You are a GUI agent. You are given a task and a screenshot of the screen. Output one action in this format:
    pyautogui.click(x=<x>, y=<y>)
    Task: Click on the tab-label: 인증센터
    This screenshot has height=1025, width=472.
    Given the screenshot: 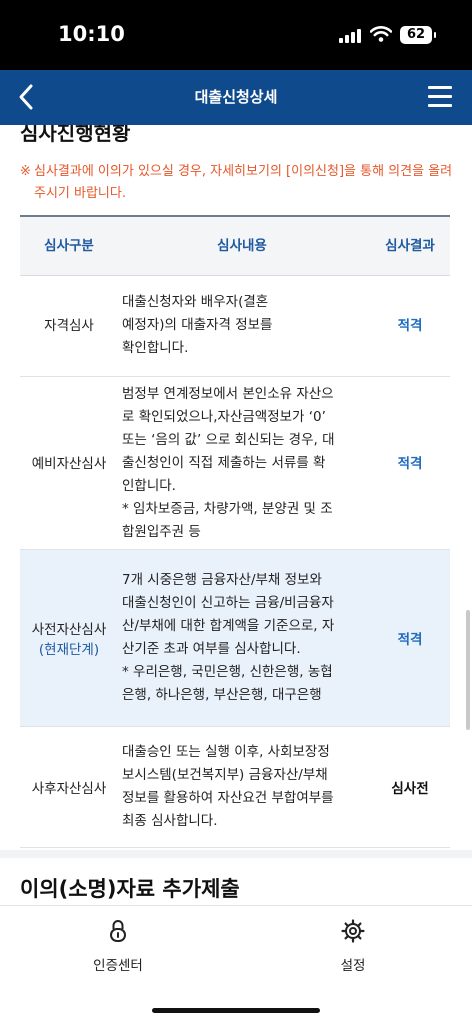 What is the action you would take?
    pyautogui.click(x=118, y=966)
    